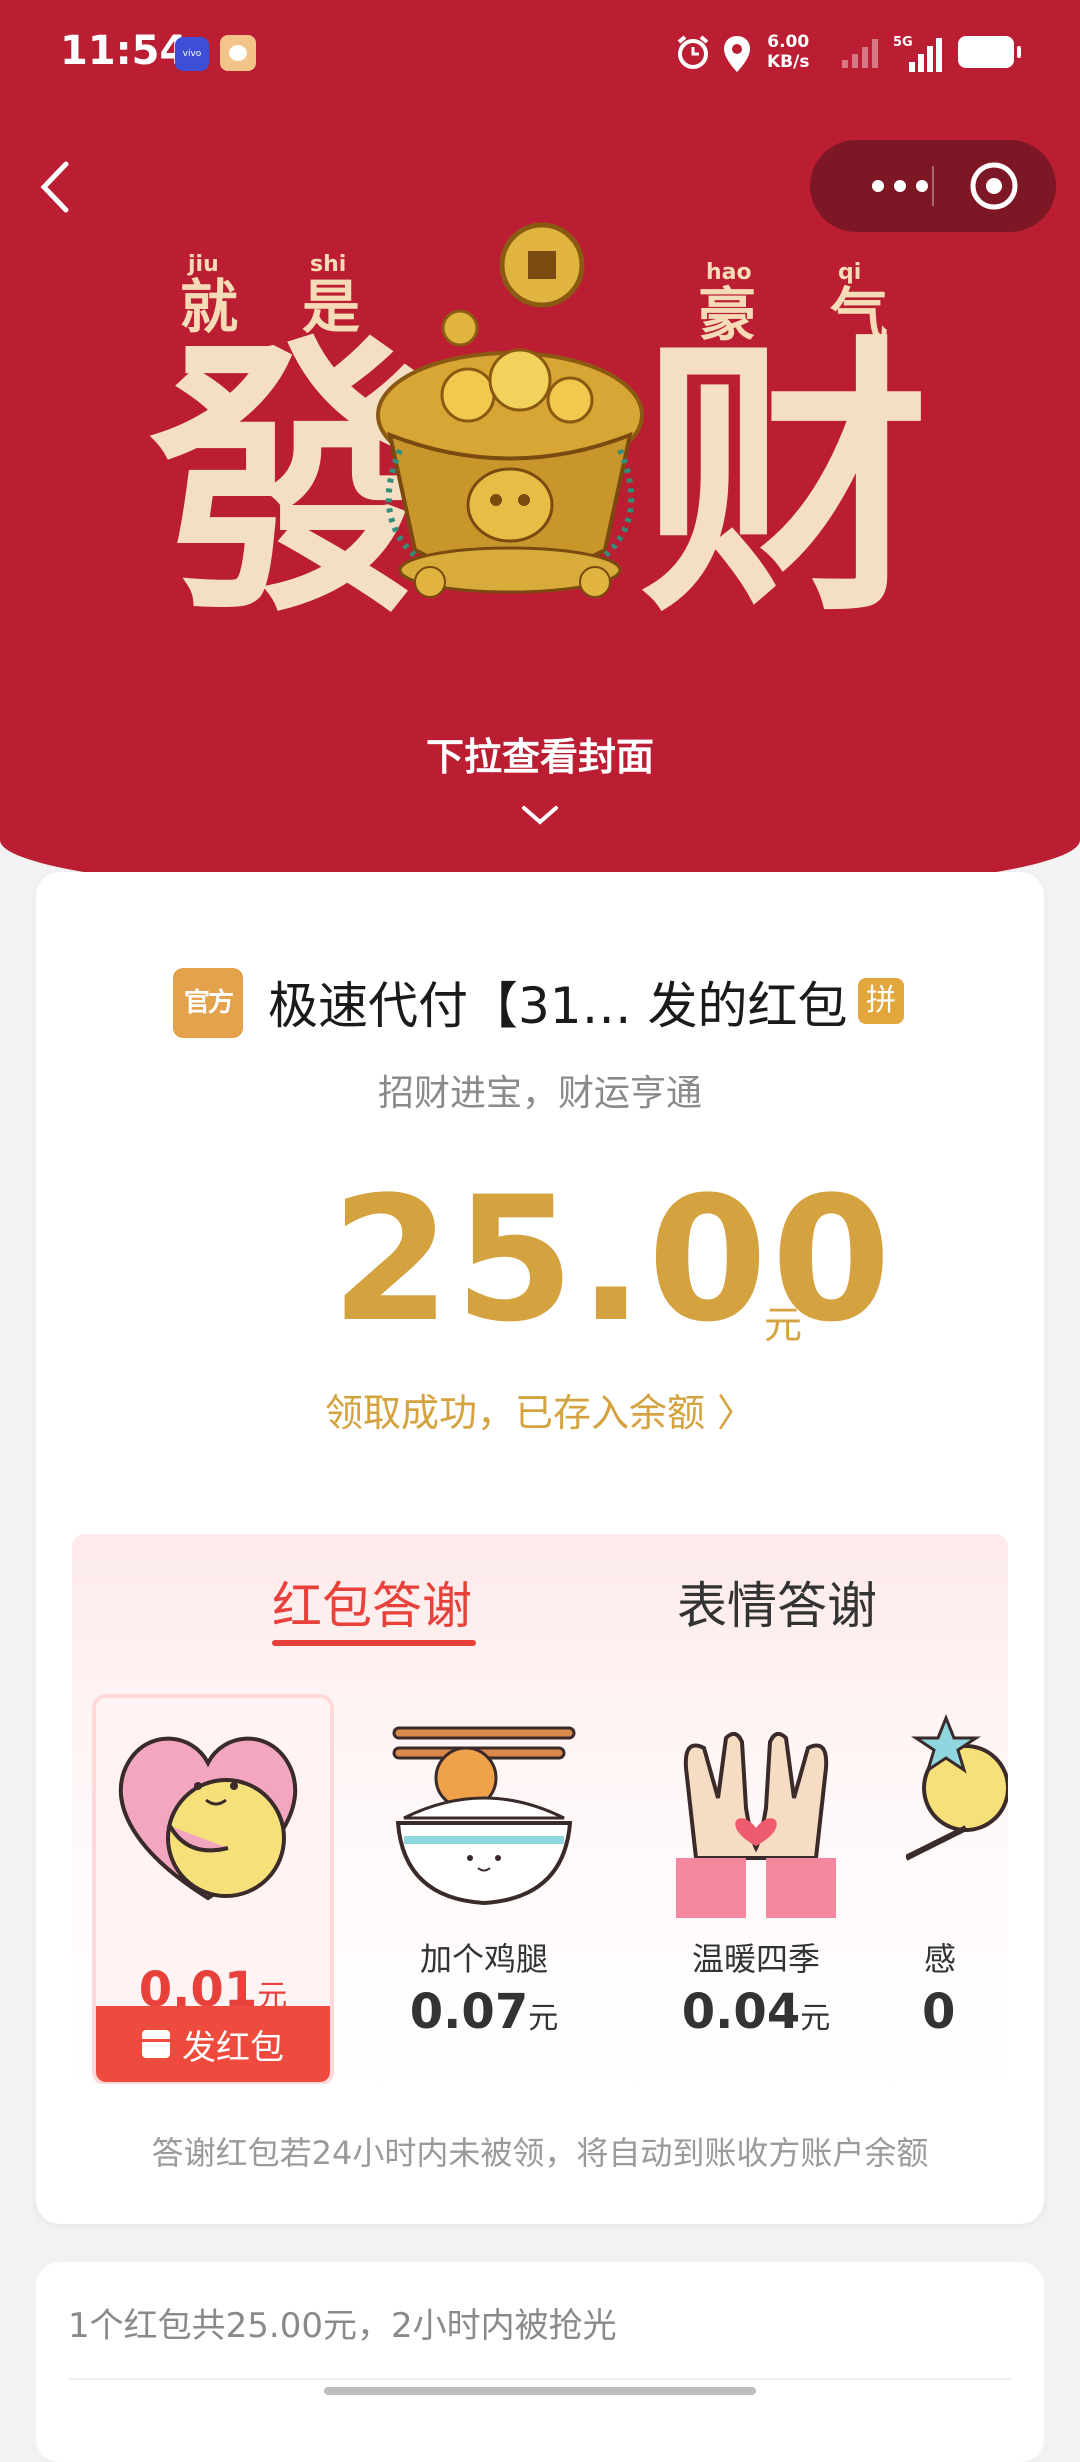  What do you see at coordinates (957, 1889) in the screenshot?
I see `thanks-item-thanks-partial: 感 0` at bounding box center [957, 1889].